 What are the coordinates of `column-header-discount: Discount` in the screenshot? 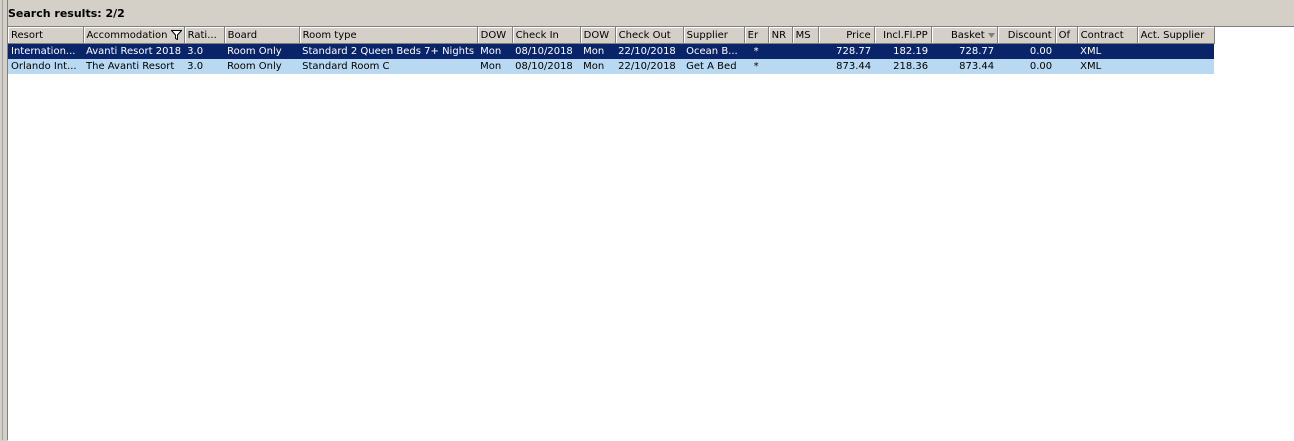 It's located at (1026, 35).